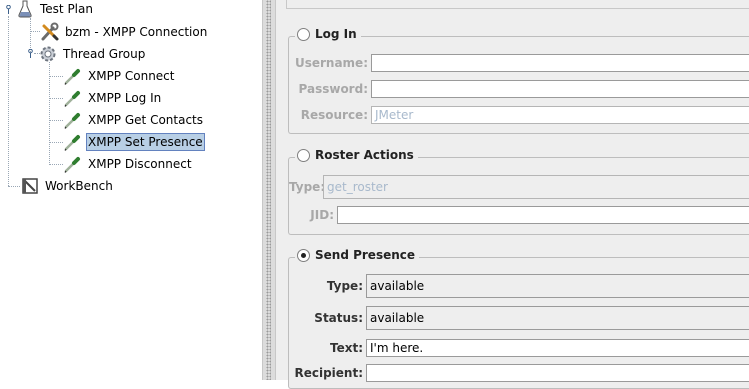  Describe the element at coordinates (303, 34) in the screenshot. I see `login-radio` at that location.